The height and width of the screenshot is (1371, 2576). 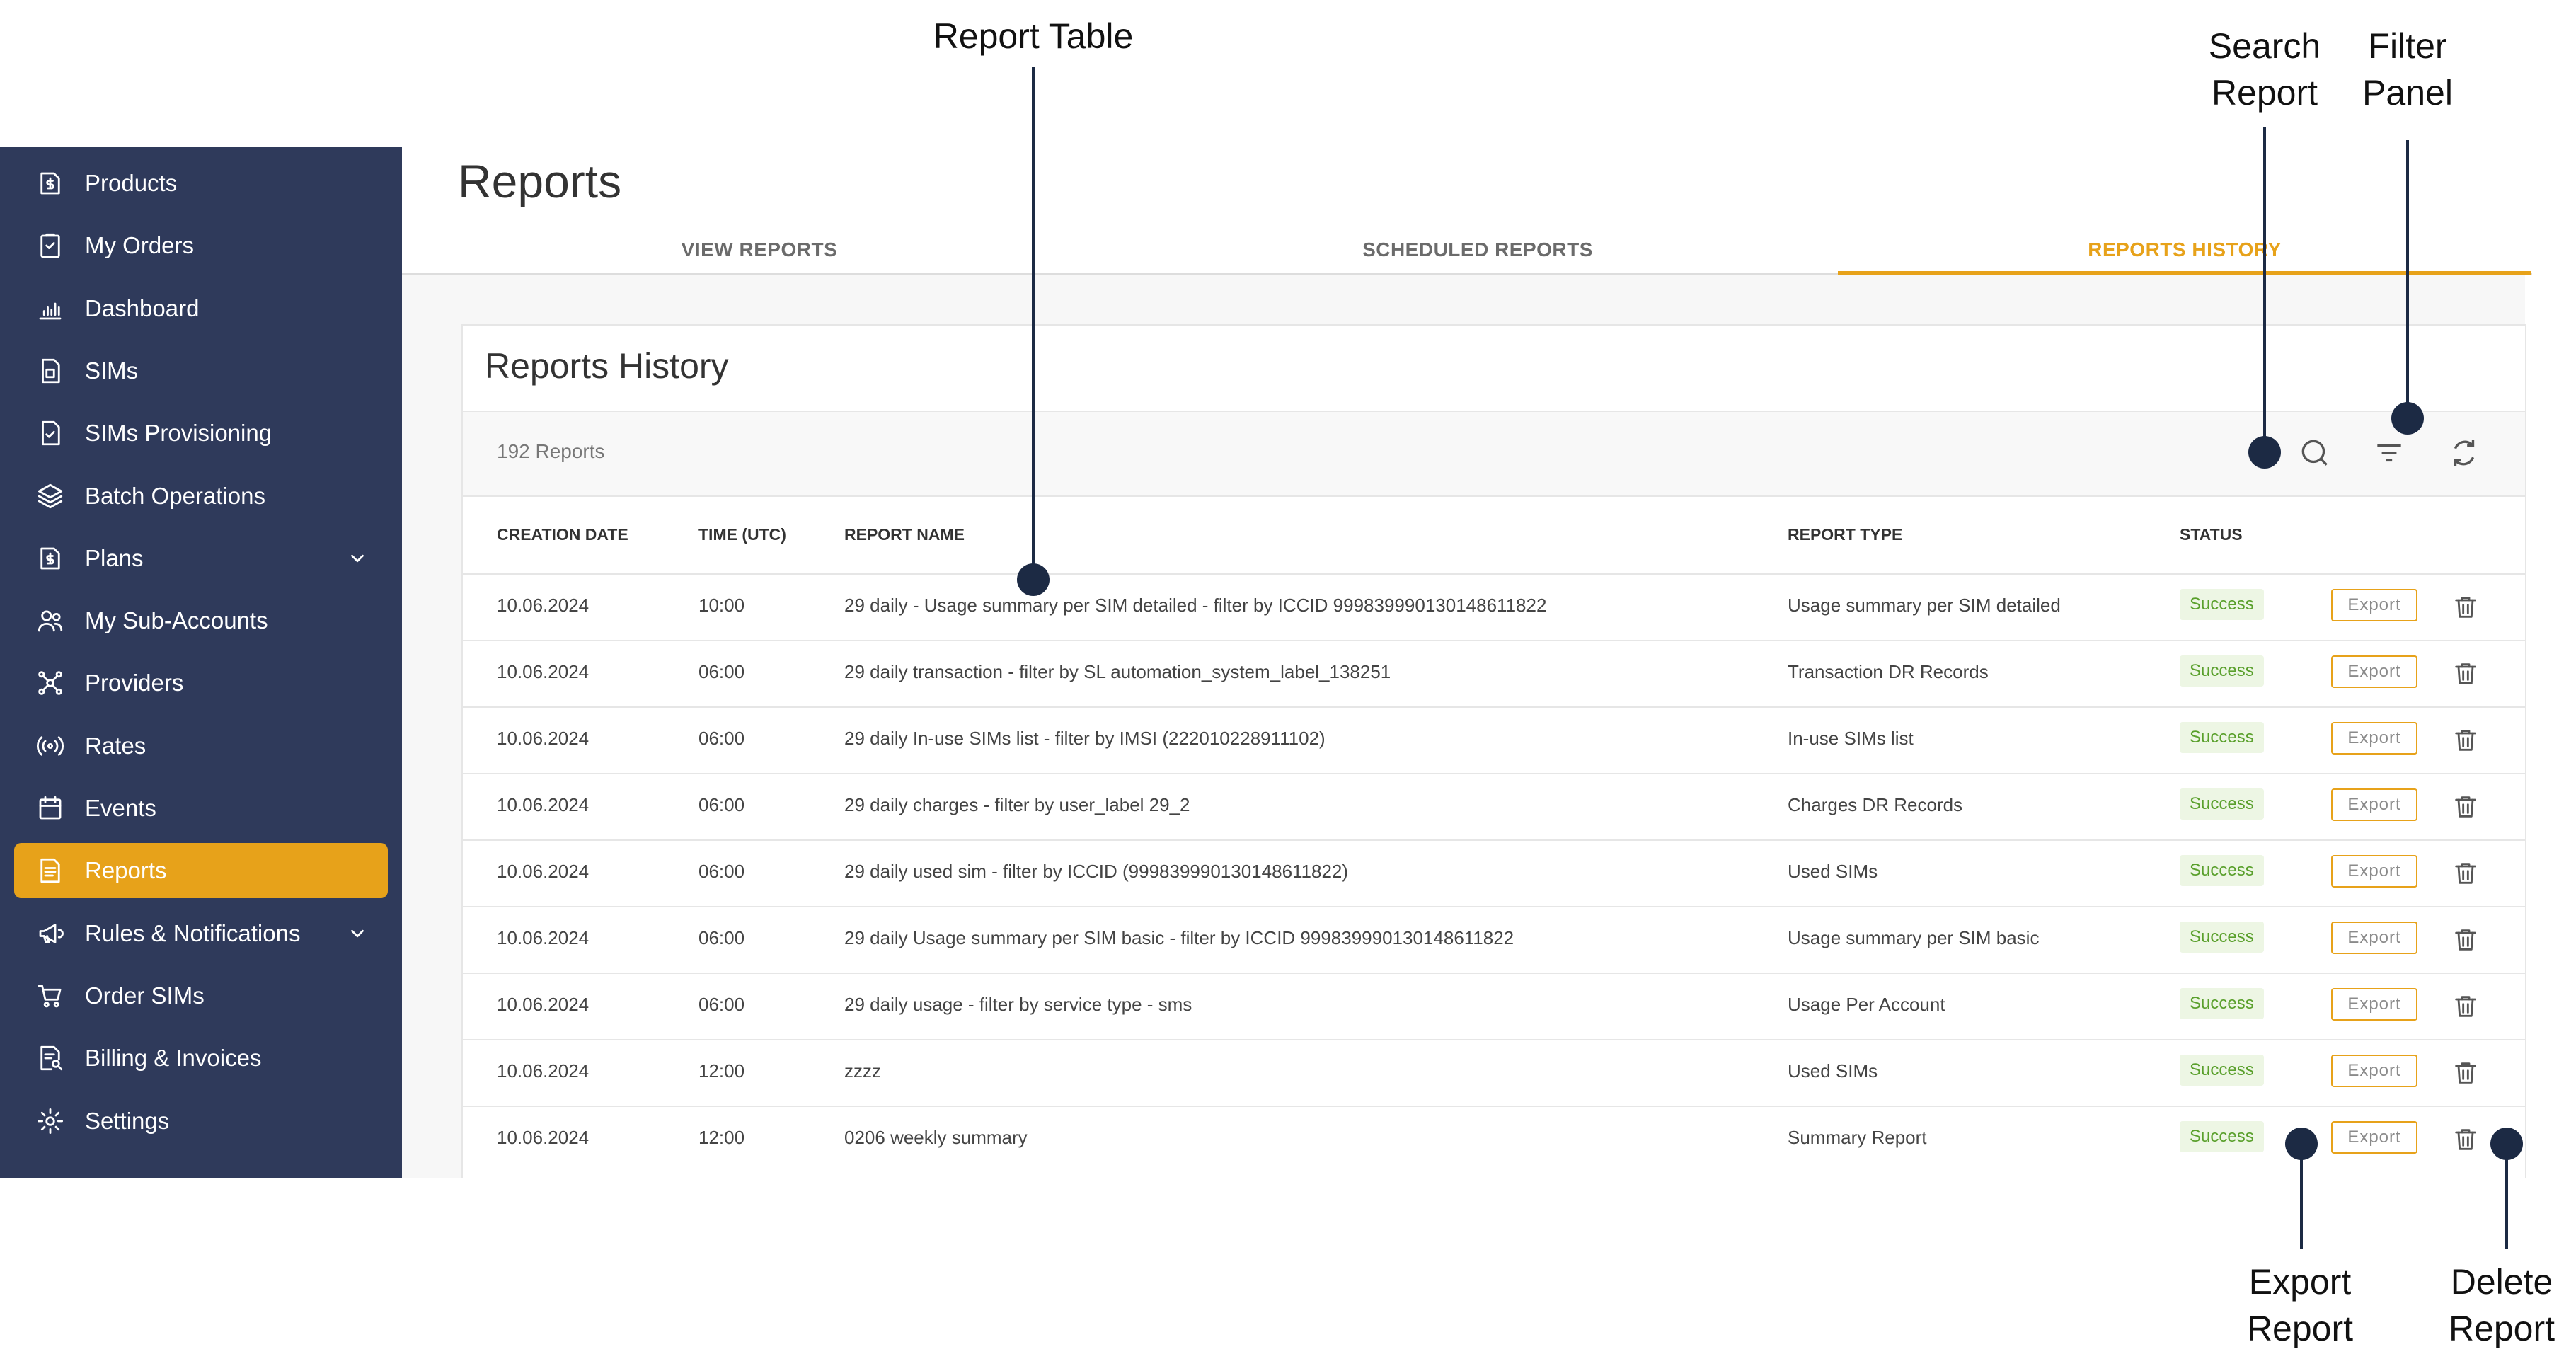 What do you see at coordinates (201, 245) in the screenshot?
I see `sidebar-item-my-orders: My Orders` at bounding box center [201, 245].